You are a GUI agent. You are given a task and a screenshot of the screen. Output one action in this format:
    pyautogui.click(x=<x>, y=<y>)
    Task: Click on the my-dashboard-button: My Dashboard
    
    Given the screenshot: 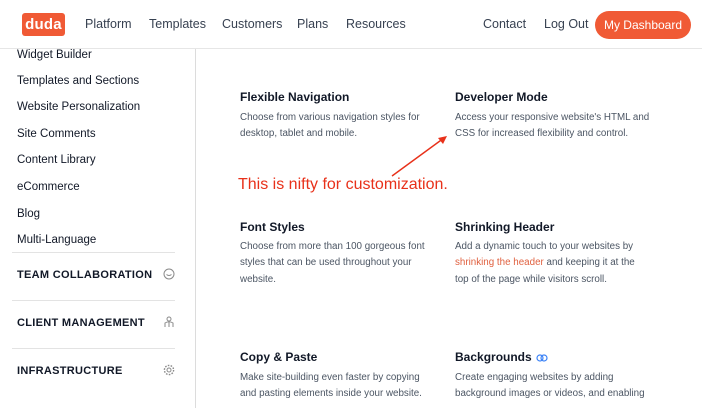 What is the action you would take?
    pyautogui.click(x=643, y=25)
    